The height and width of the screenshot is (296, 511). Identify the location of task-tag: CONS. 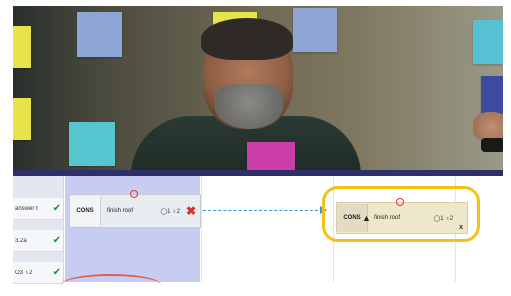
(85, 211).